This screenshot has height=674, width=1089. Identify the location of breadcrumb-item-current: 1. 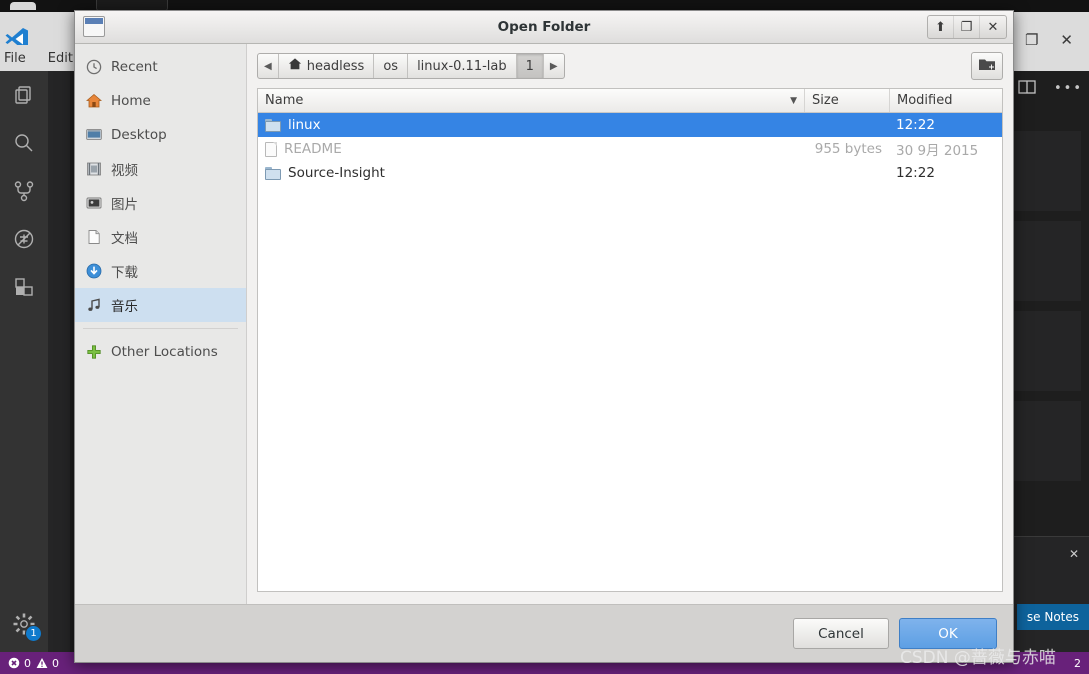
(530, 66).